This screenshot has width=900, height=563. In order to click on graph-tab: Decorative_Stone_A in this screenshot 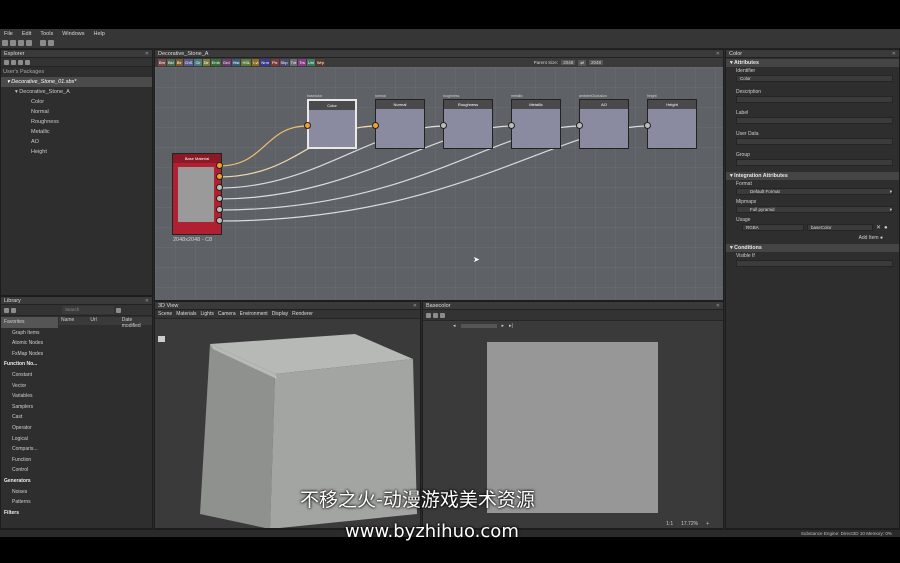, I will do `click(183, 54)`.